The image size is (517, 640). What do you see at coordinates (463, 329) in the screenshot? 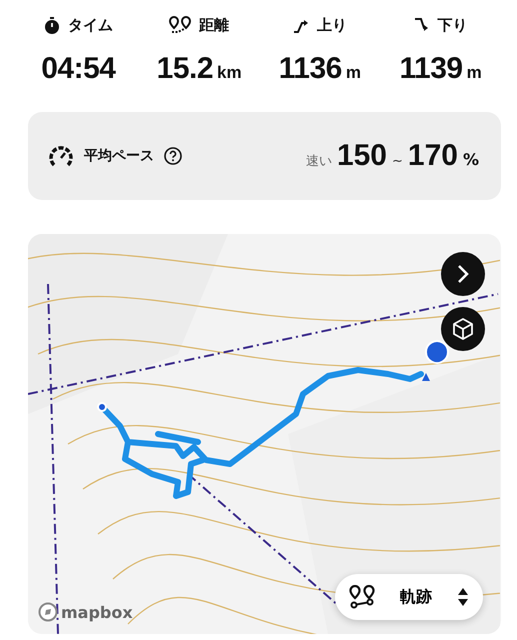
I see `cube-icon` at bounding box center [463, 329].